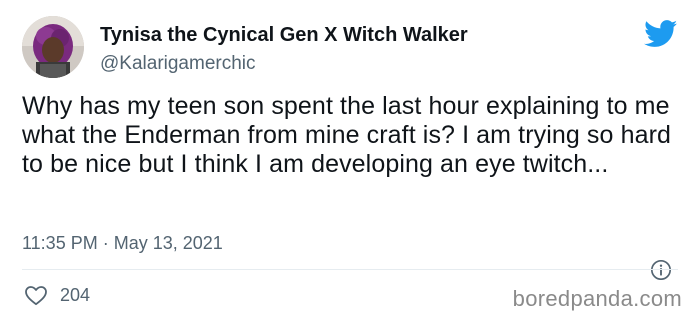 The image size is (700, 323). I want to click on user-avatar-image, so click(53, 47).